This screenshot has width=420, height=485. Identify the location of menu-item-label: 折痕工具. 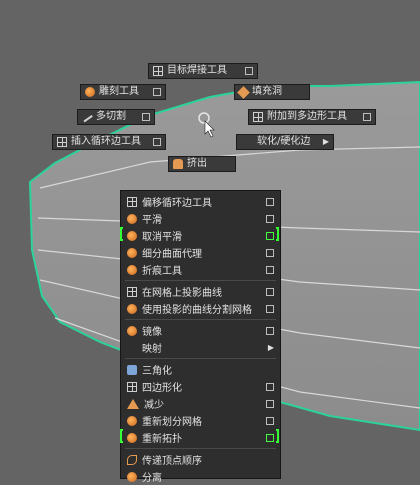
(162, 271).